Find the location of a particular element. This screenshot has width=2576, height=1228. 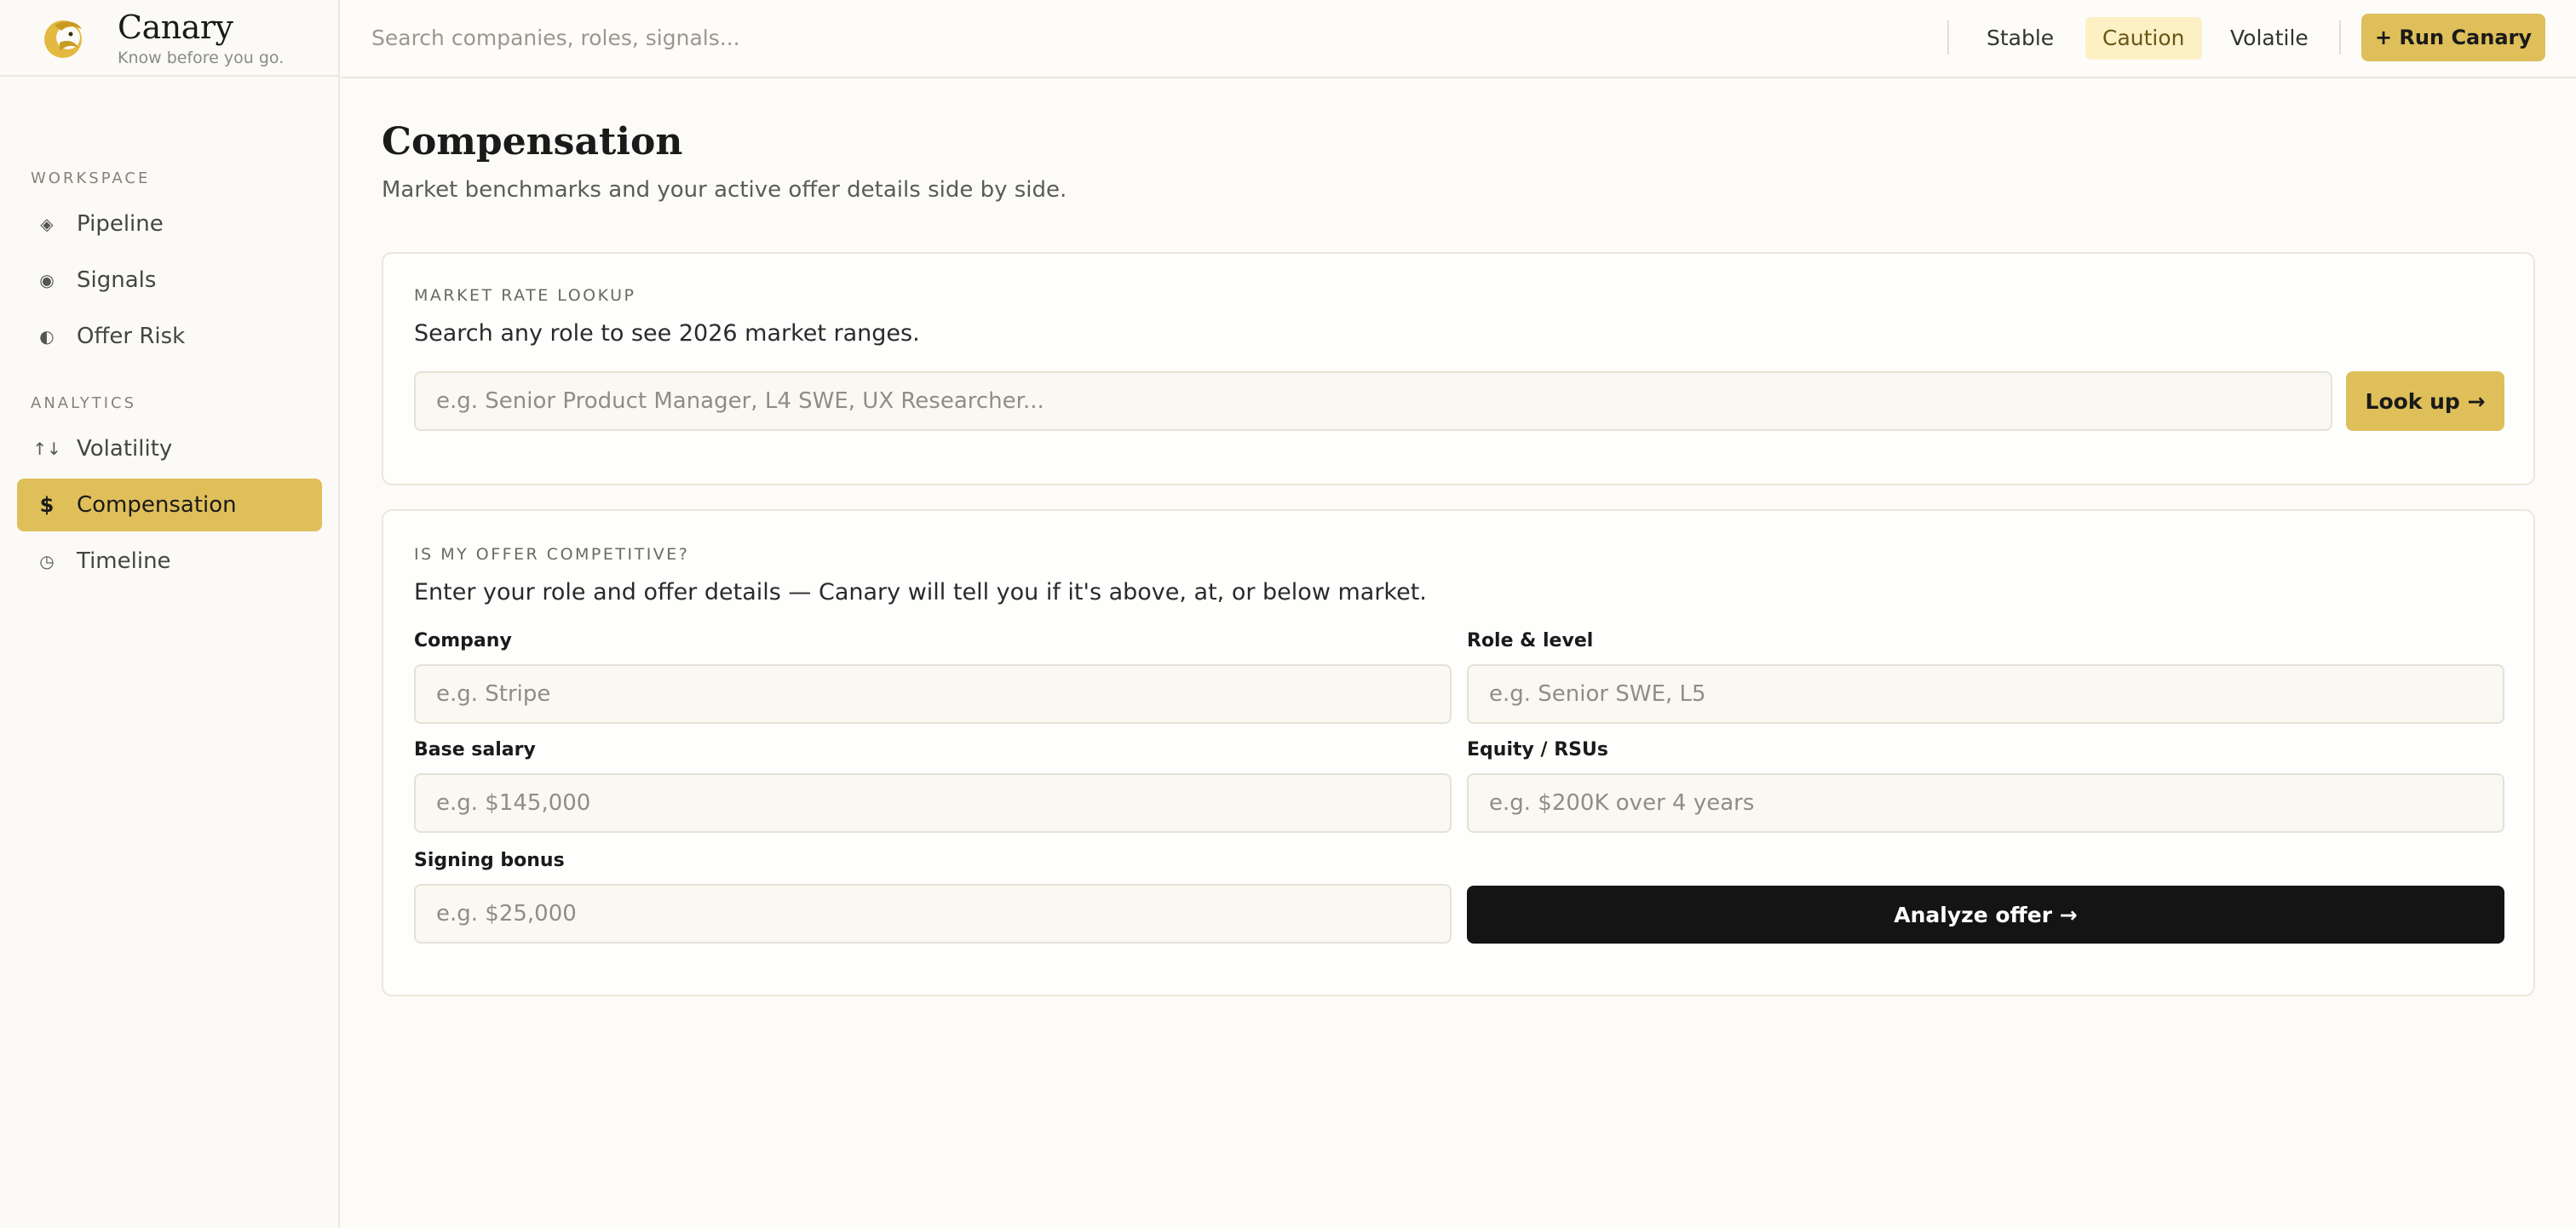

sidebar-item-compensation: $ Compensation is located at coordinates (170, 505).